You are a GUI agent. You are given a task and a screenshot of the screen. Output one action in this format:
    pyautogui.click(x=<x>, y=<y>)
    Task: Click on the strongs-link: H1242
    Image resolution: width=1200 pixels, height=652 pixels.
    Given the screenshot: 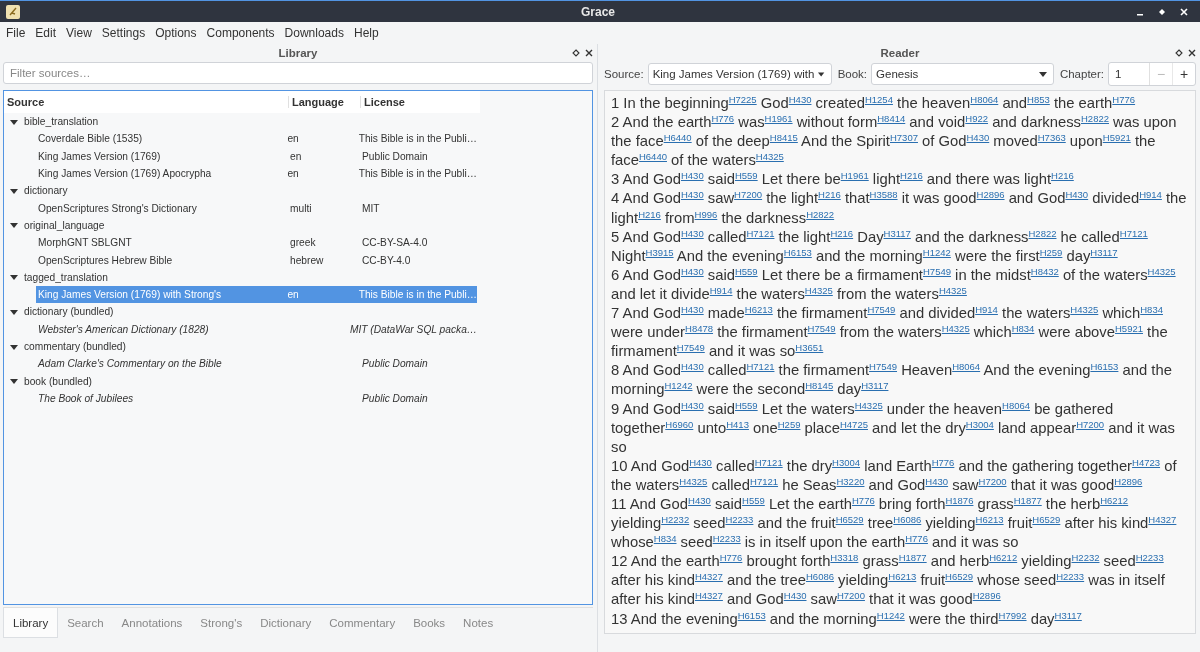 What is the action you would take?
    pyautogui.click(x=678, y=386)
    